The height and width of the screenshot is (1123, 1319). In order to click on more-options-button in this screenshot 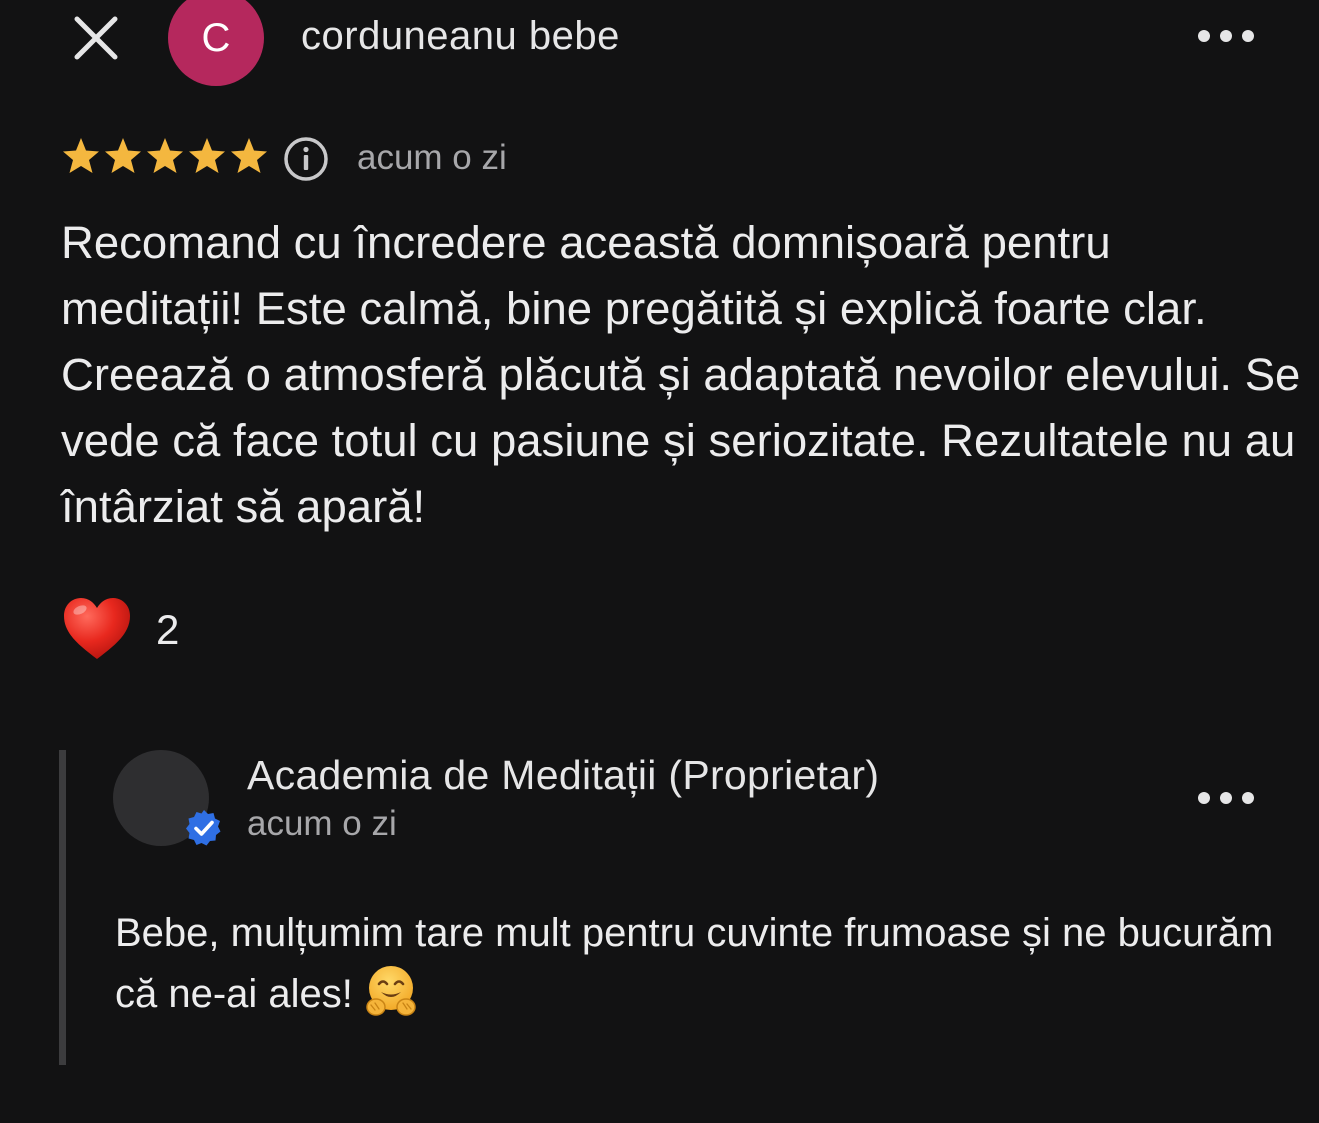, I will do `click(1226, 36)`.